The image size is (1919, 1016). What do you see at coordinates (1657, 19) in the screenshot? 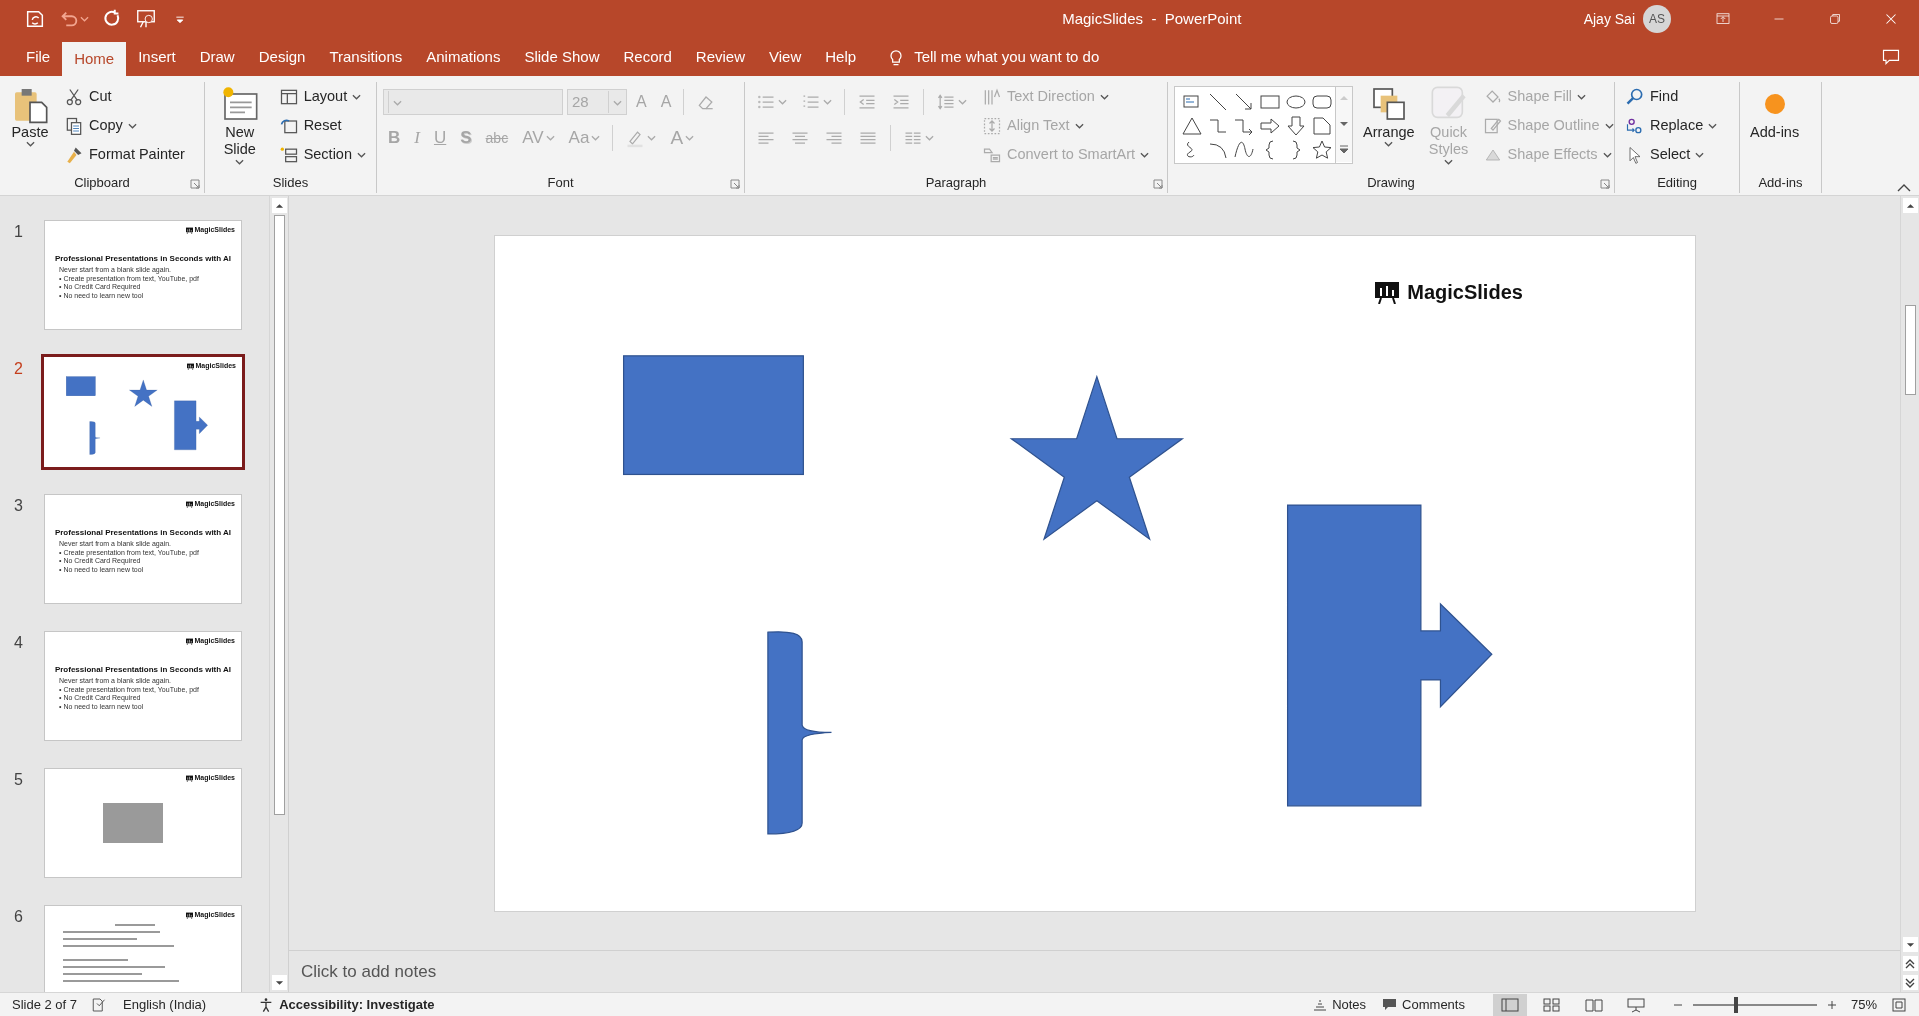
I see `avatar: AS` at bounding box center [1657, 19].